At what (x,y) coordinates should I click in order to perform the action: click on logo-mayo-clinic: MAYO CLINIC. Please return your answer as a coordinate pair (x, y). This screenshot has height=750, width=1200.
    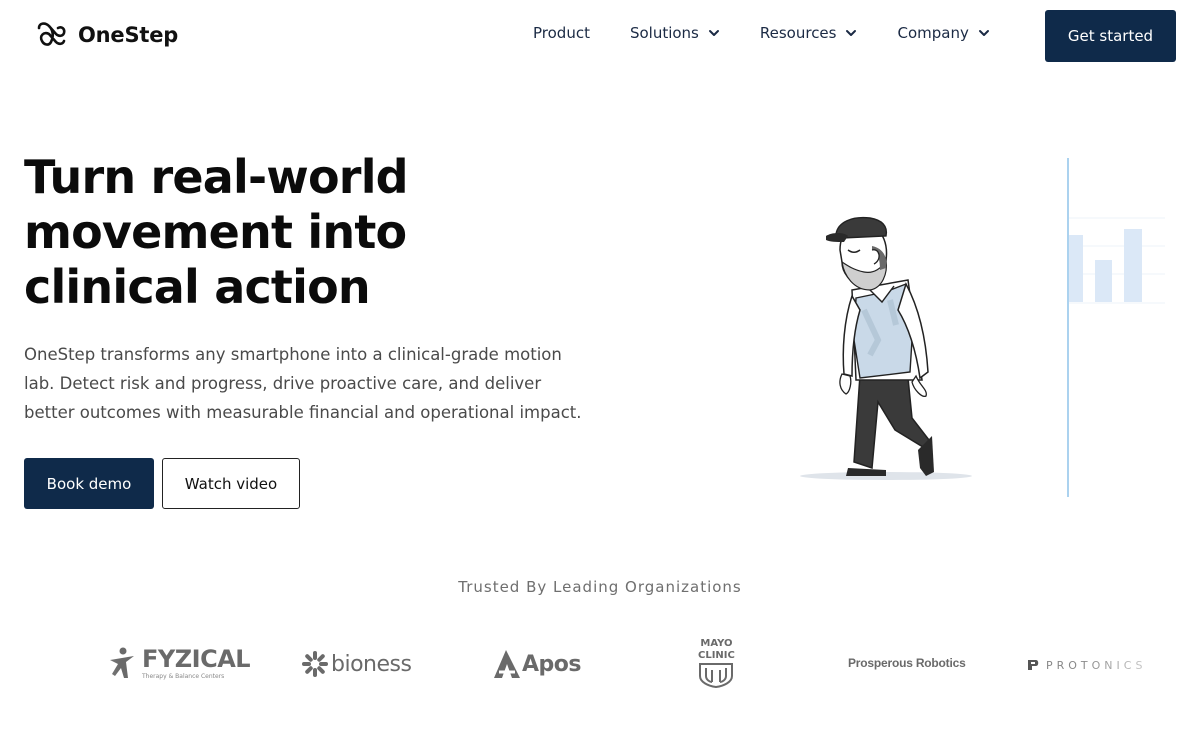
    Looking at the image, I should click on (716, 663).